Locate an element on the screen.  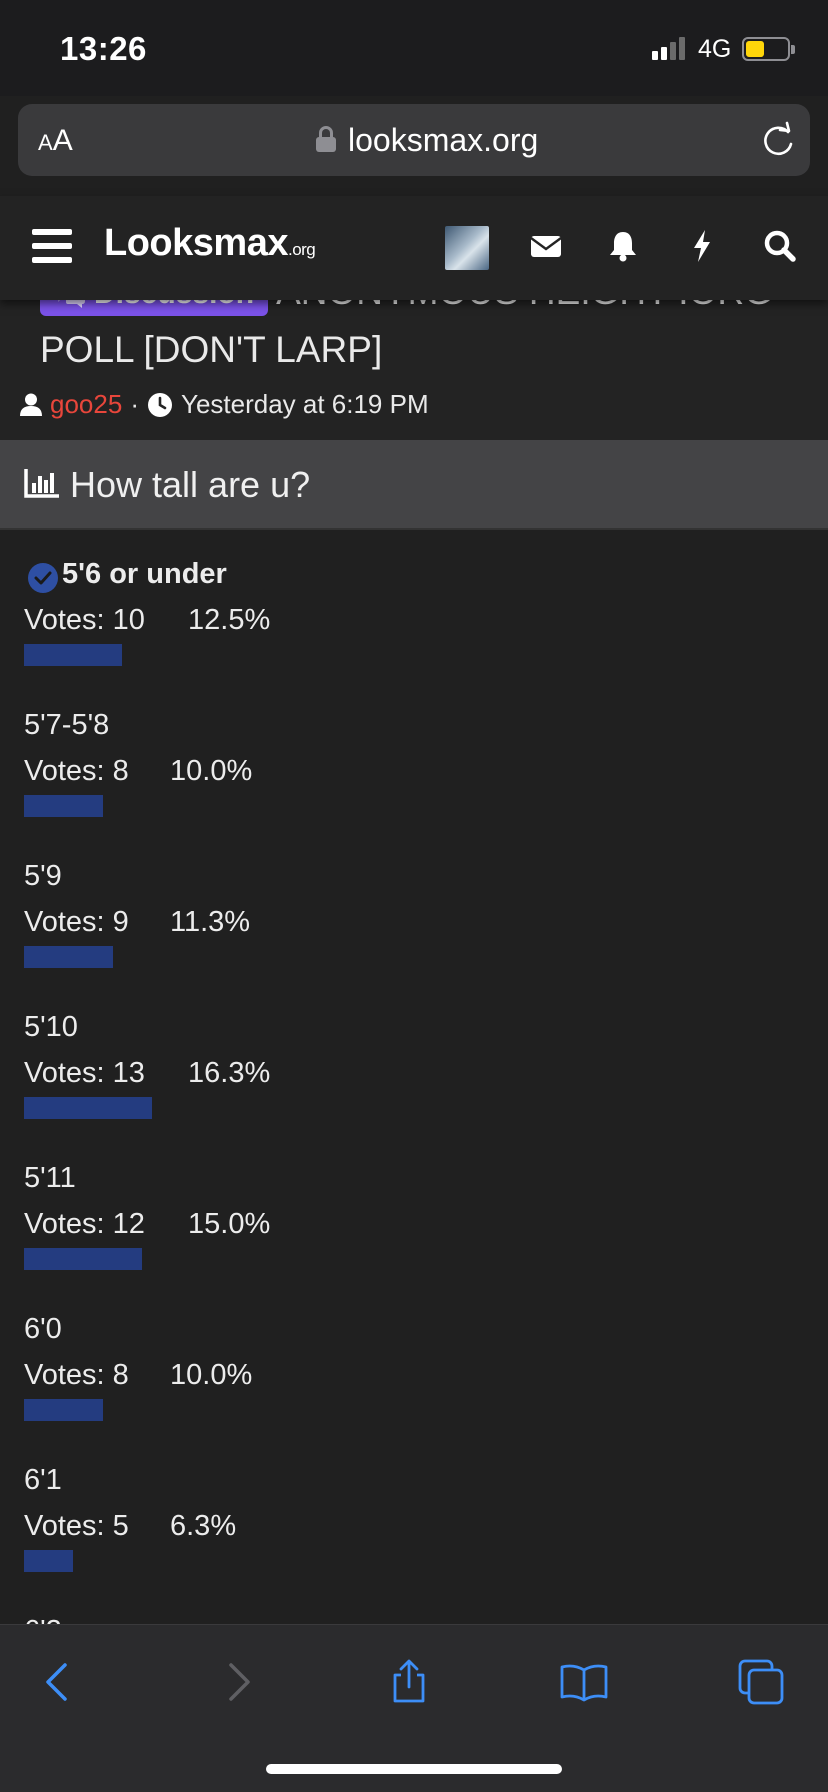
search-icon is located at coordinates (780, 246).